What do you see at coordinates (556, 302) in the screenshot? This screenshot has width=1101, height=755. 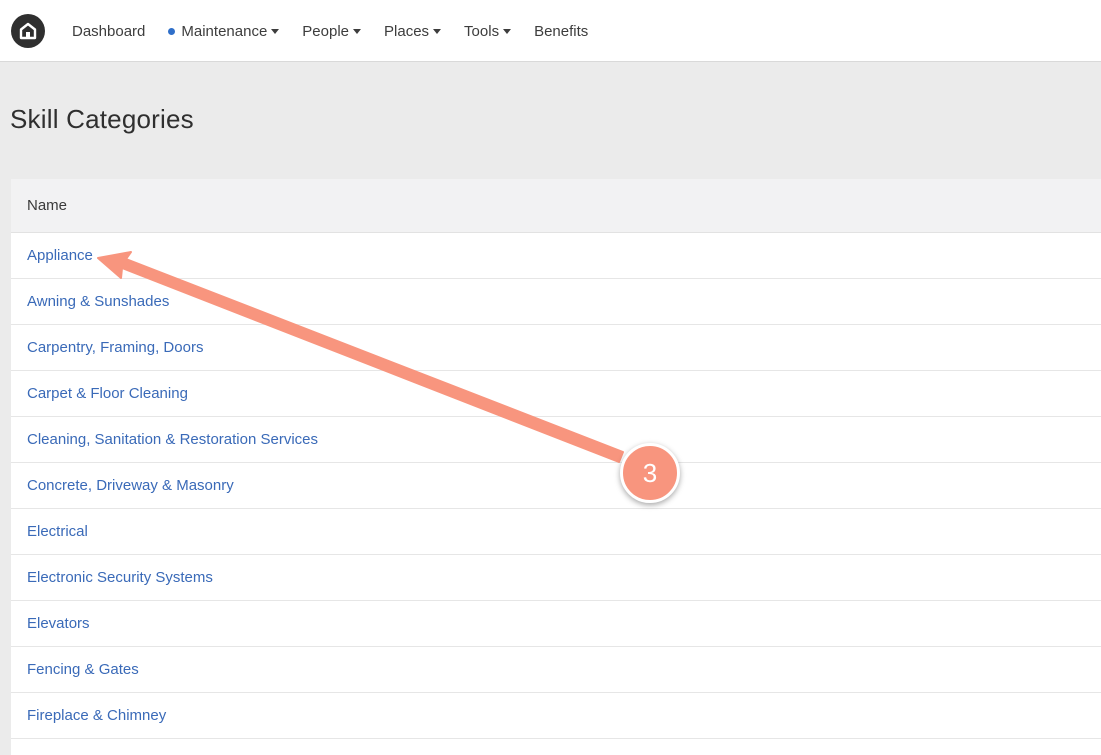 I see `table-row: Awning & Sunshades` at bounding box center [556, 302].